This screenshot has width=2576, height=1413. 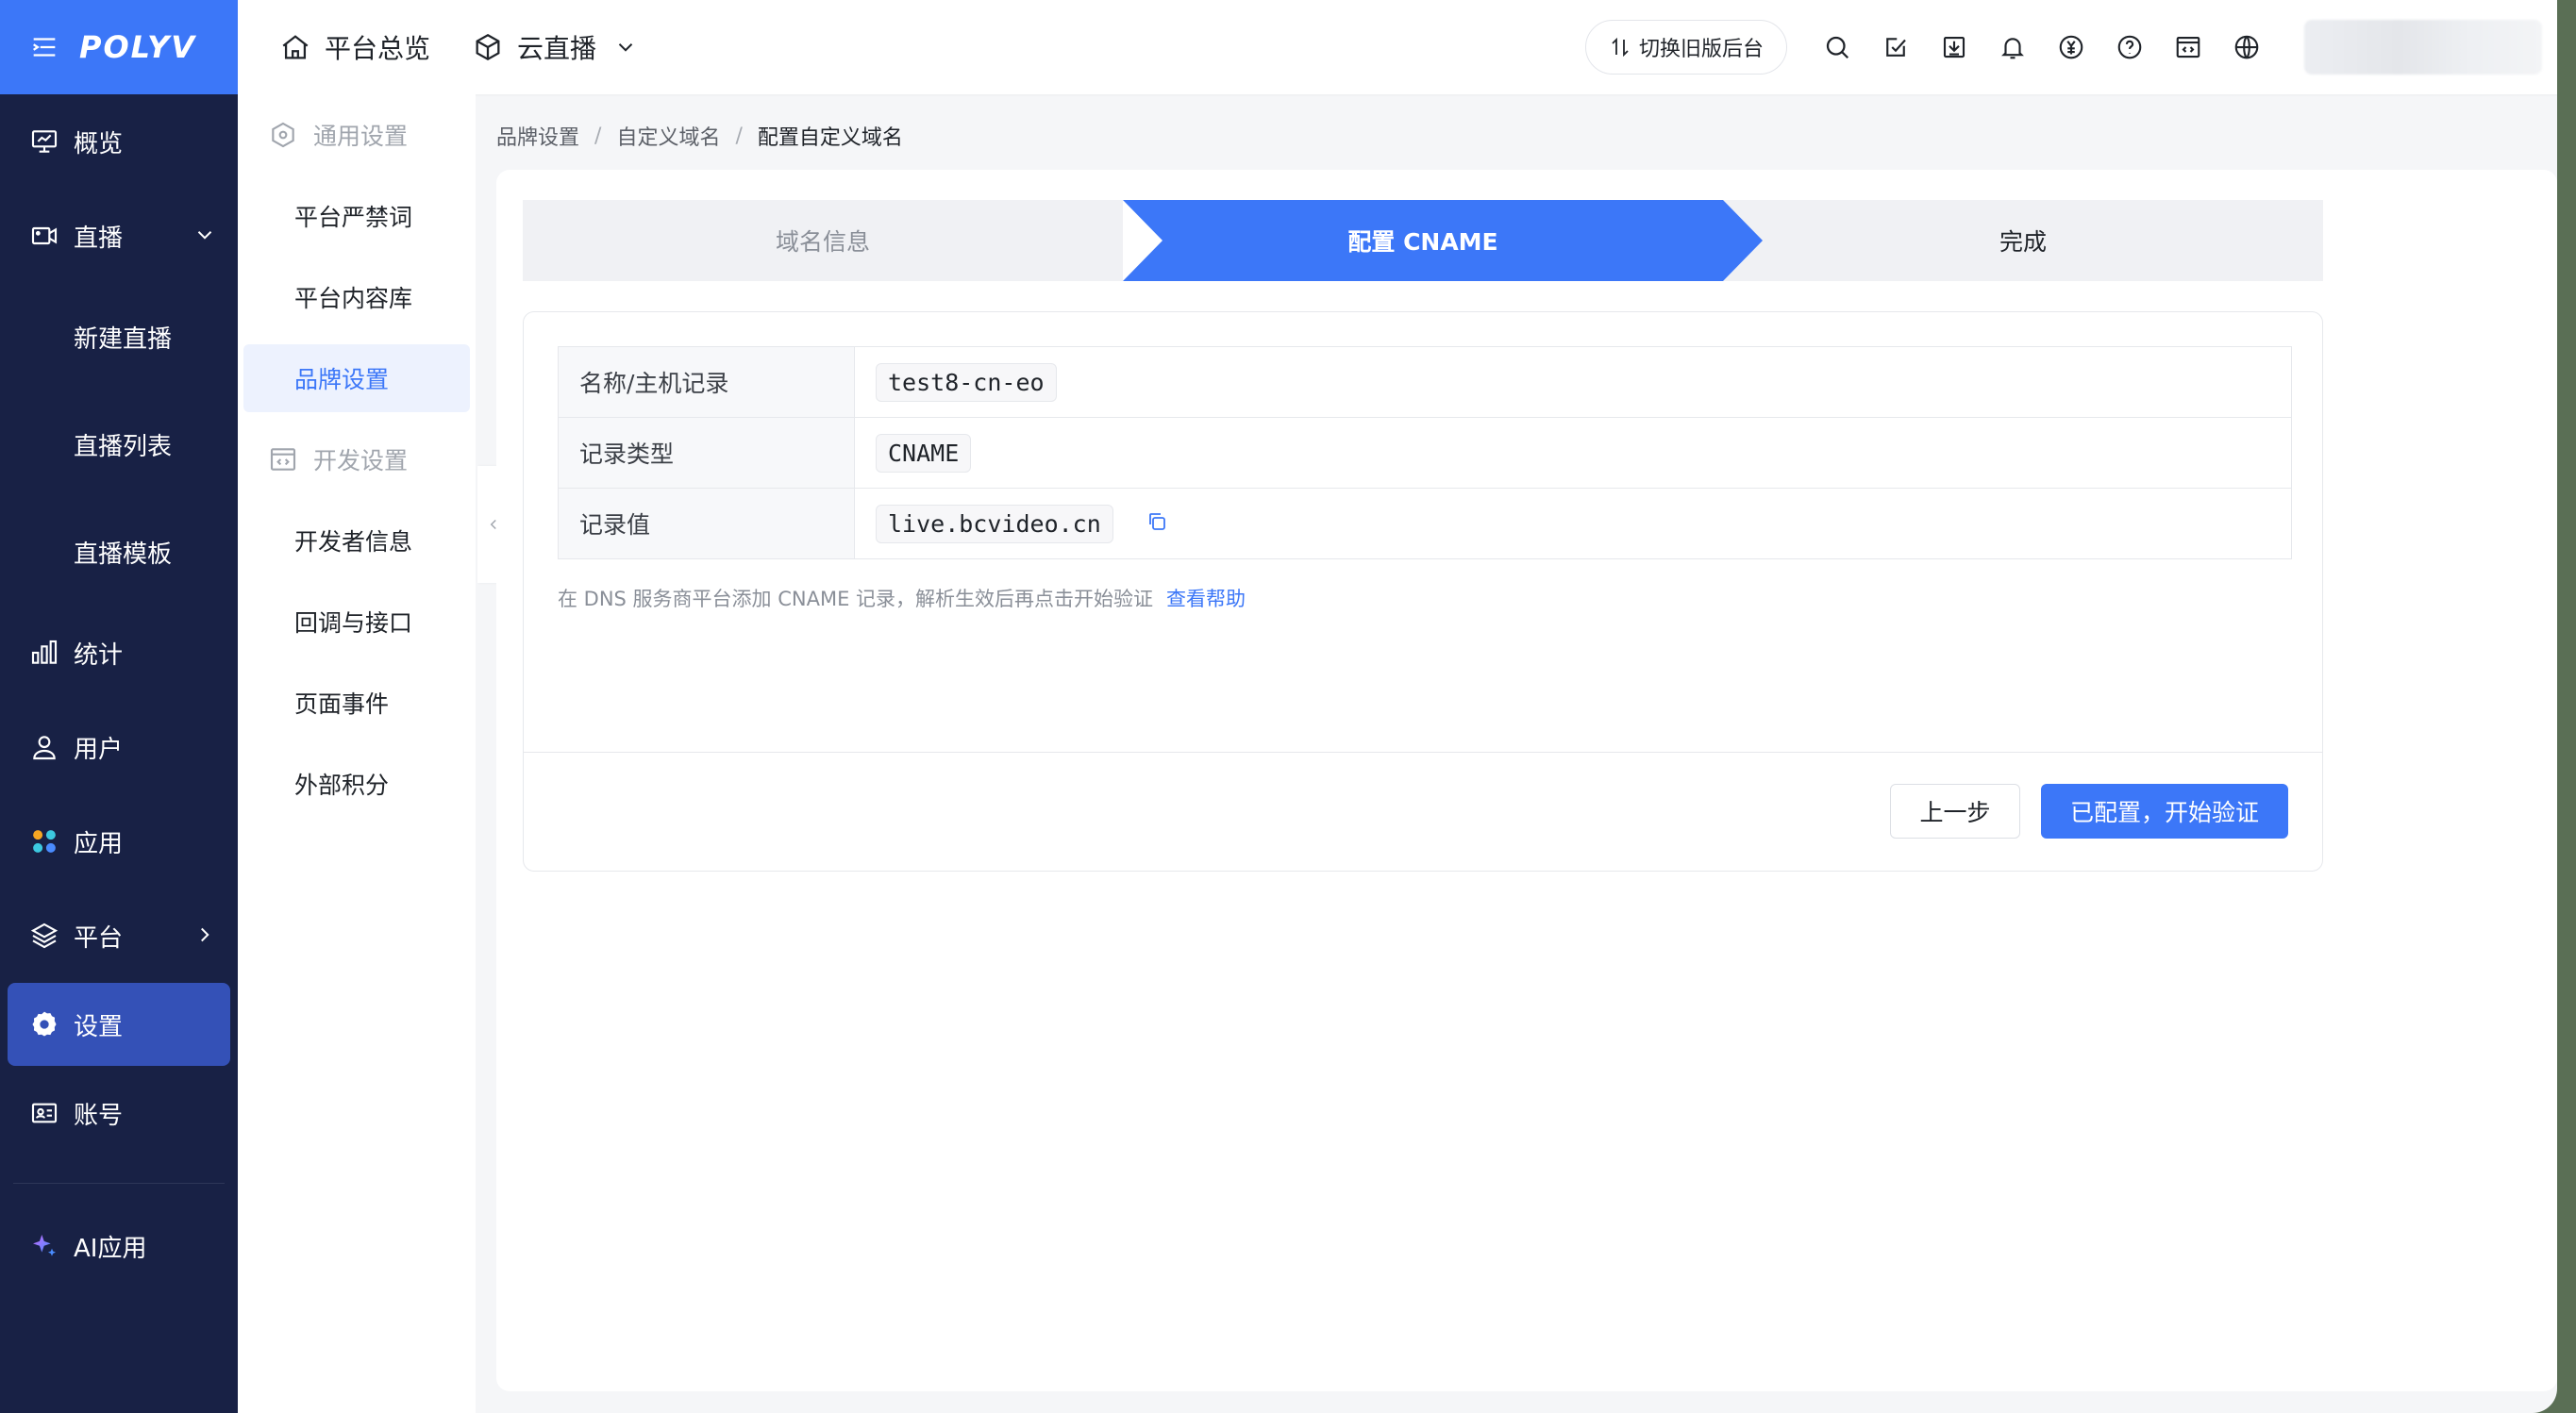 I want to click on user-icon, so click(x=44, y=747).